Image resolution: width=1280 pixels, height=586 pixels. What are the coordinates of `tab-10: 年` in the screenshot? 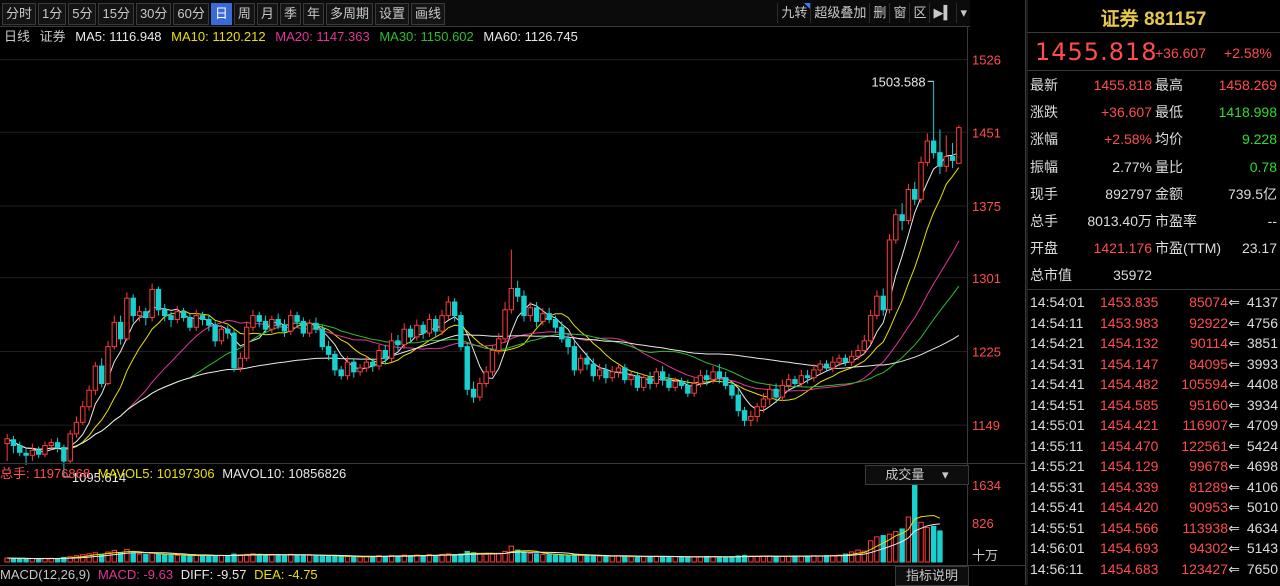 It's located at (313, 14).